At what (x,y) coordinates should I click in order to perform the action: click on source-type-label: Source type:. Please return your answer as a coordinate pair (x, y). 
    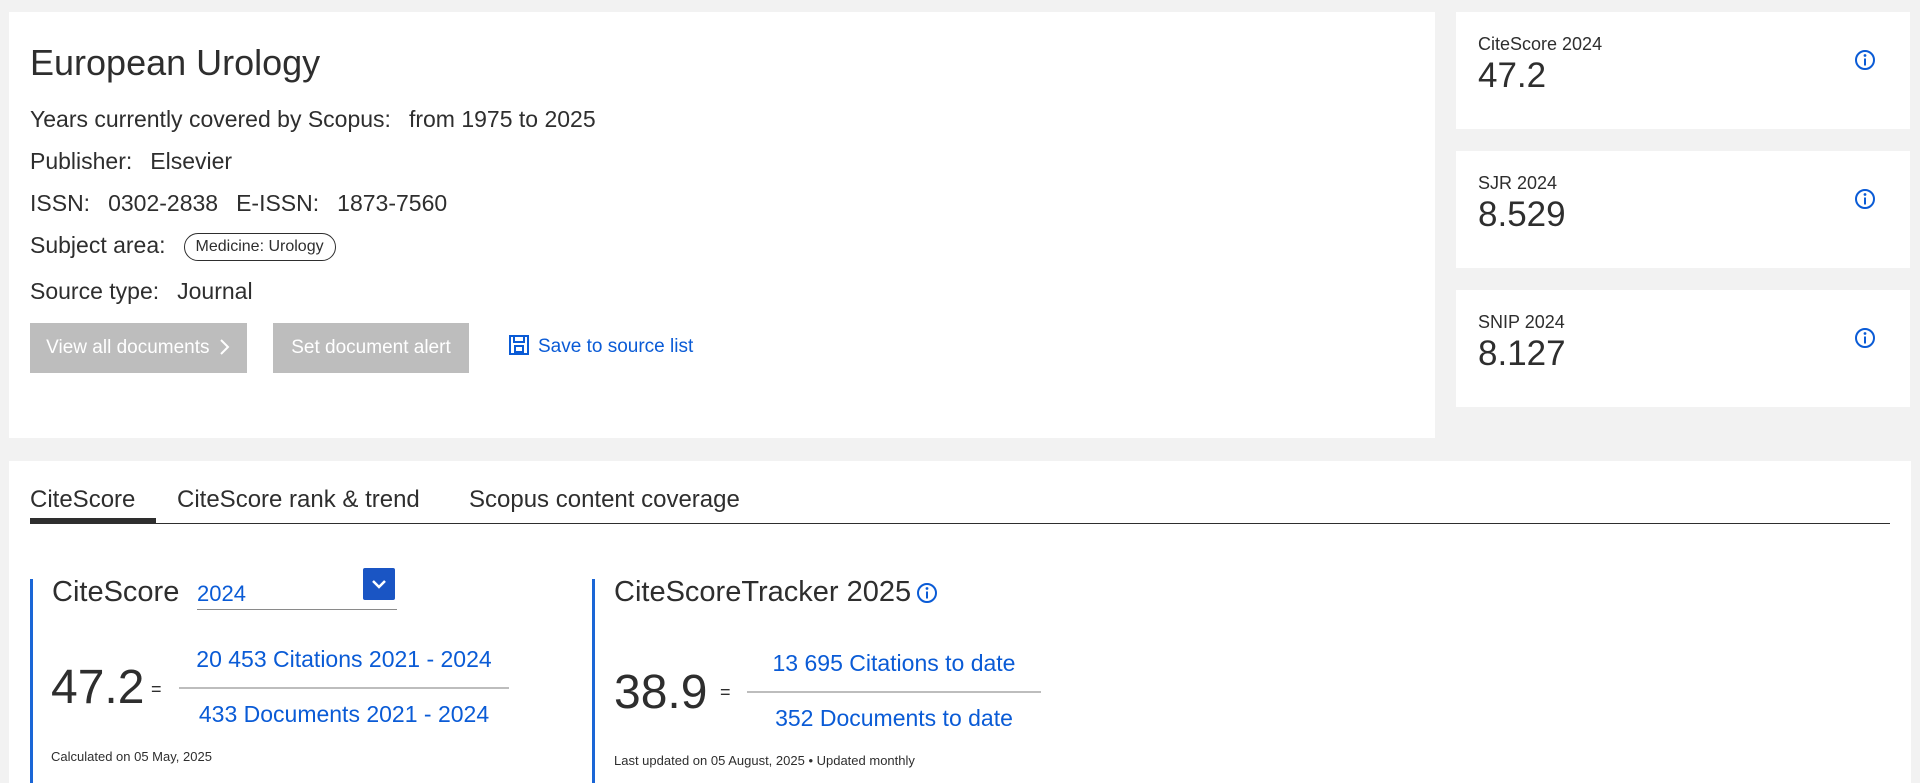
    Looking at the image, I should click on (95, 291).